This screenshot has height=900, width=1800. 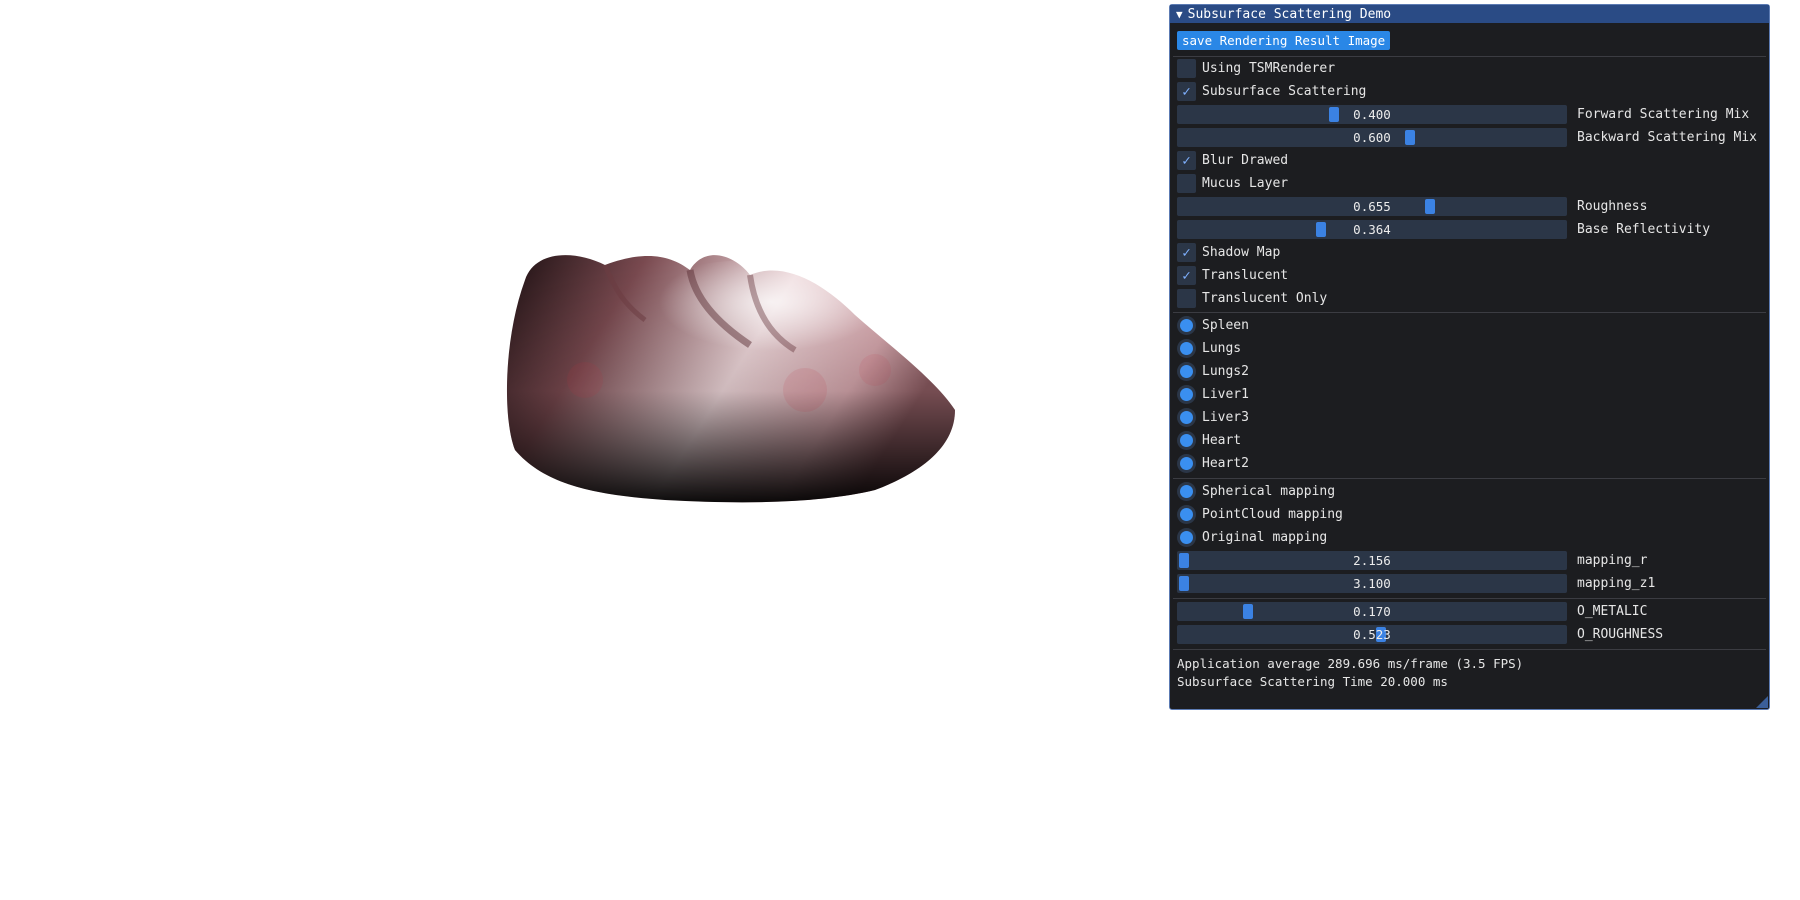 What do you see at coordinates (1372, 137) in the screenshot?
I see `slider-value: 0.600` at bounding box center [1372, 137].